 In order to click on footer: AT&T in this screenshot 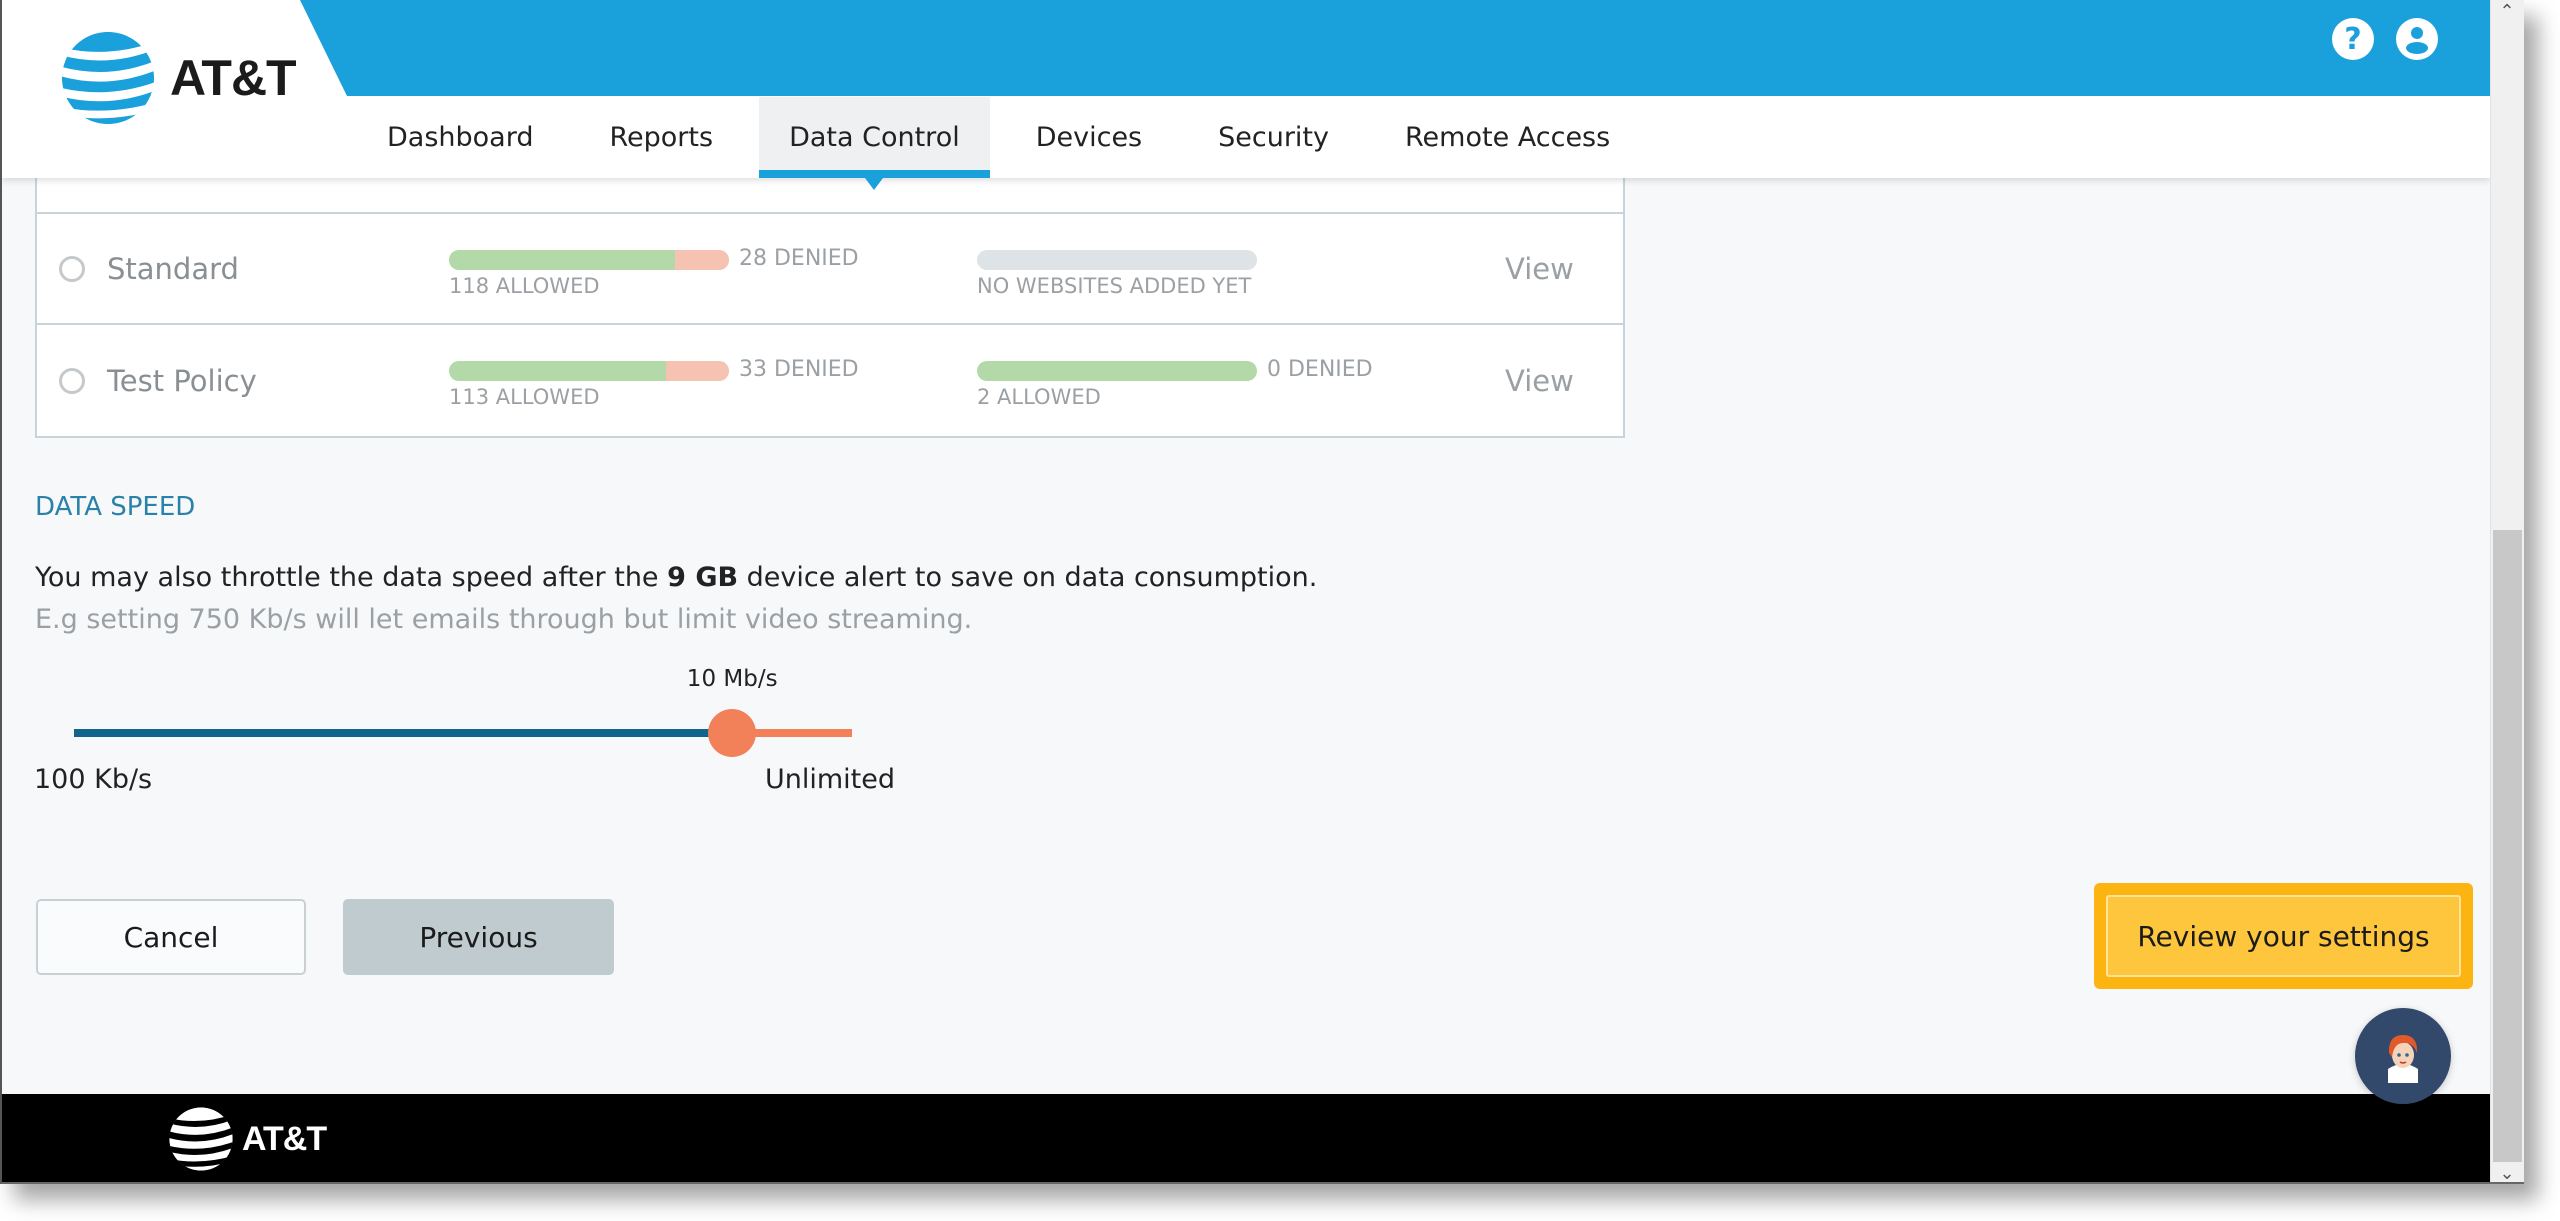, I will do `click(1246, 1138)`.